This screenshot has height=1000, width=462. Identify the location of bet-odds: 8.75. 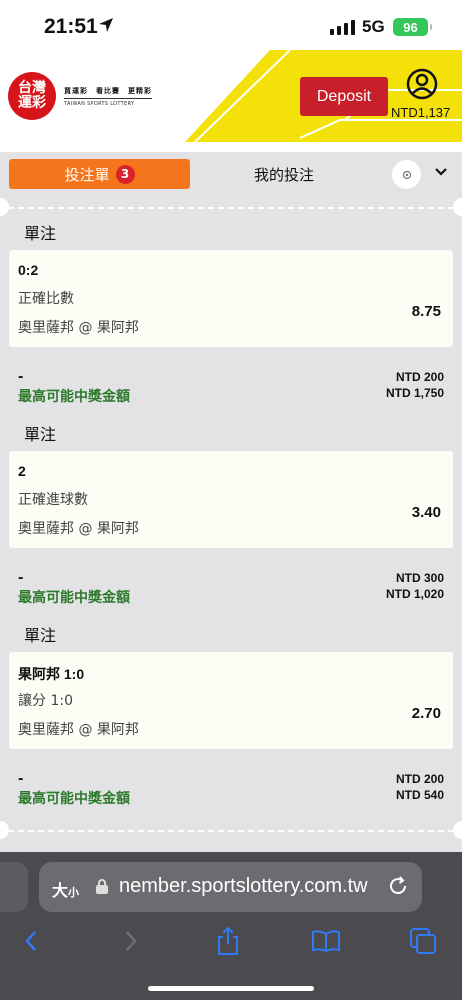
(426, 311).